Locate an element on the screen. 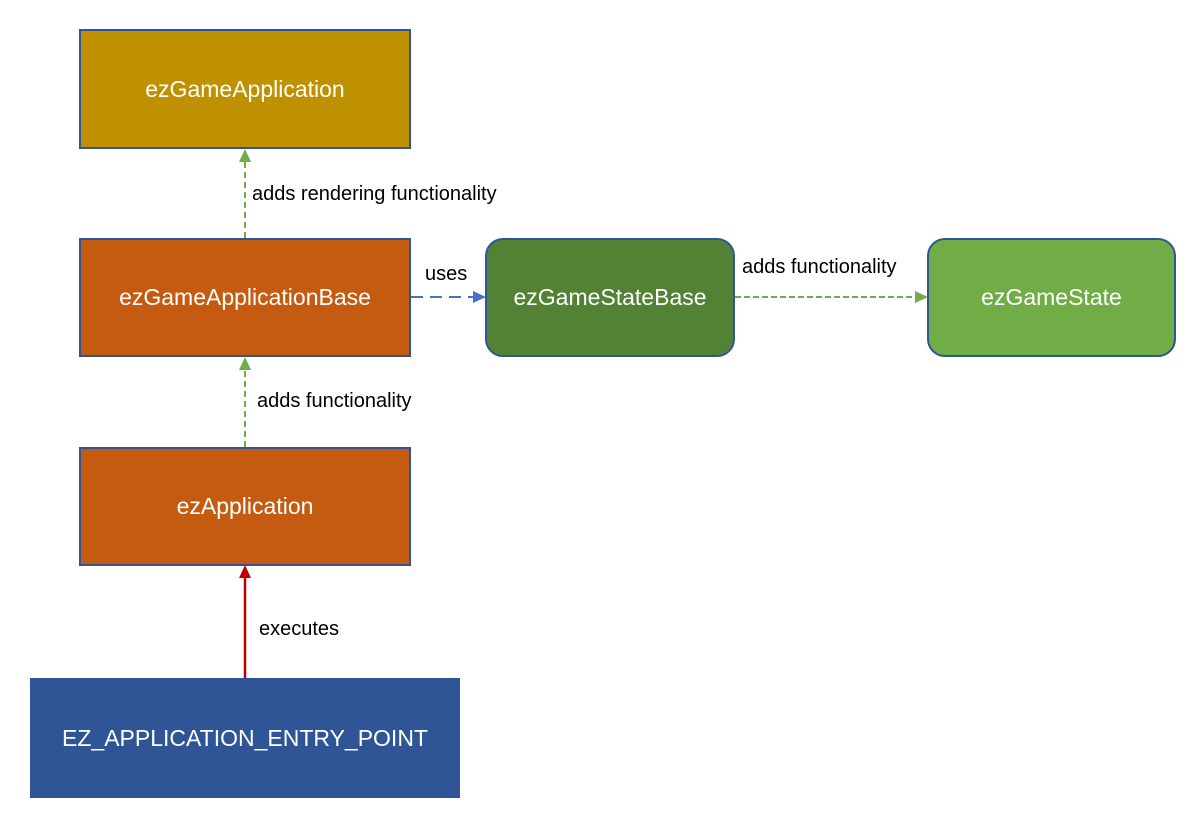  edge-label-adds-functionality-app: adds functionality is located at coordinates (334, 401).